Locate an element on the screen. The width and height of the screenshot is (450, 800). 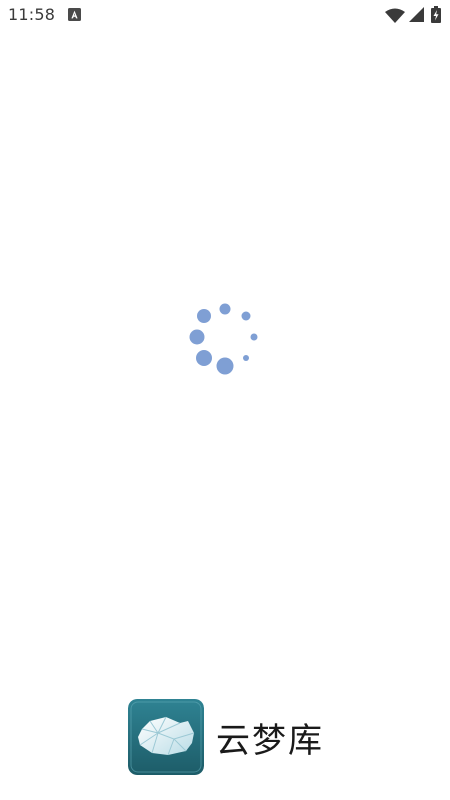
status-bar: 11:58 is located at coordinates (225, 16).